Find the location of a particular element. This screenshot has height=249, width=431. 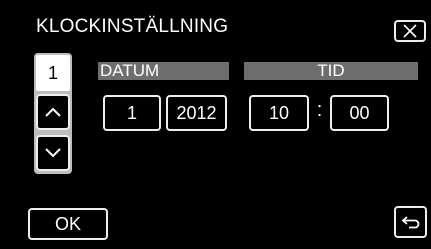

close-button is located at coordinates (410, 31).